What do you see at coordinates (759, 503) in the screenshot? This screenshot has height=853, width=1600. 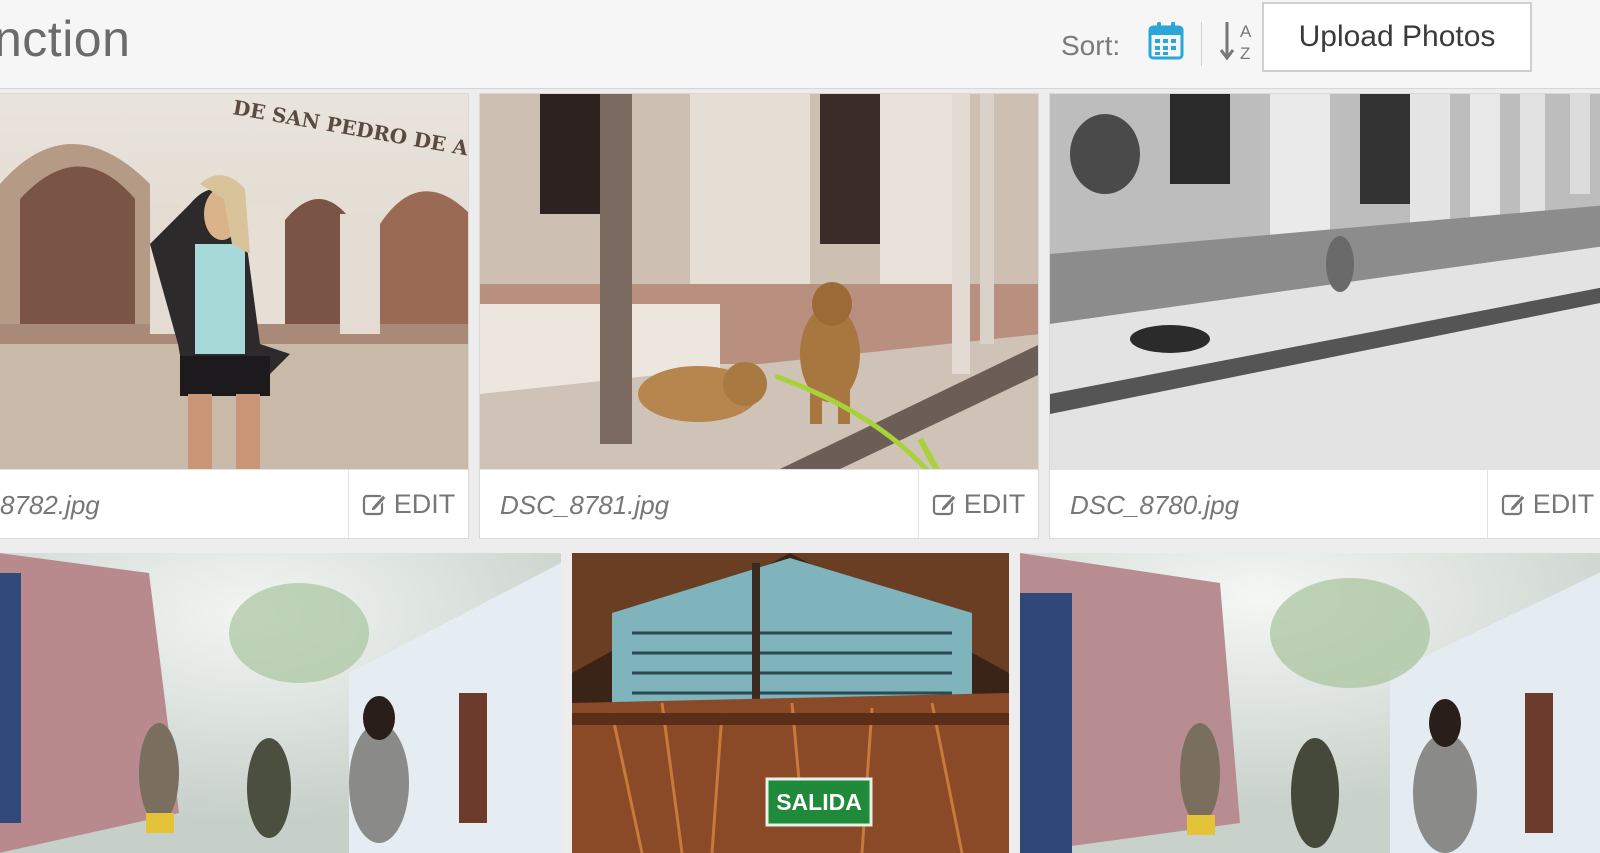 I see `photo-card-footer: DSC_8781.jpg EDIT` at bounding box center [759, 503].